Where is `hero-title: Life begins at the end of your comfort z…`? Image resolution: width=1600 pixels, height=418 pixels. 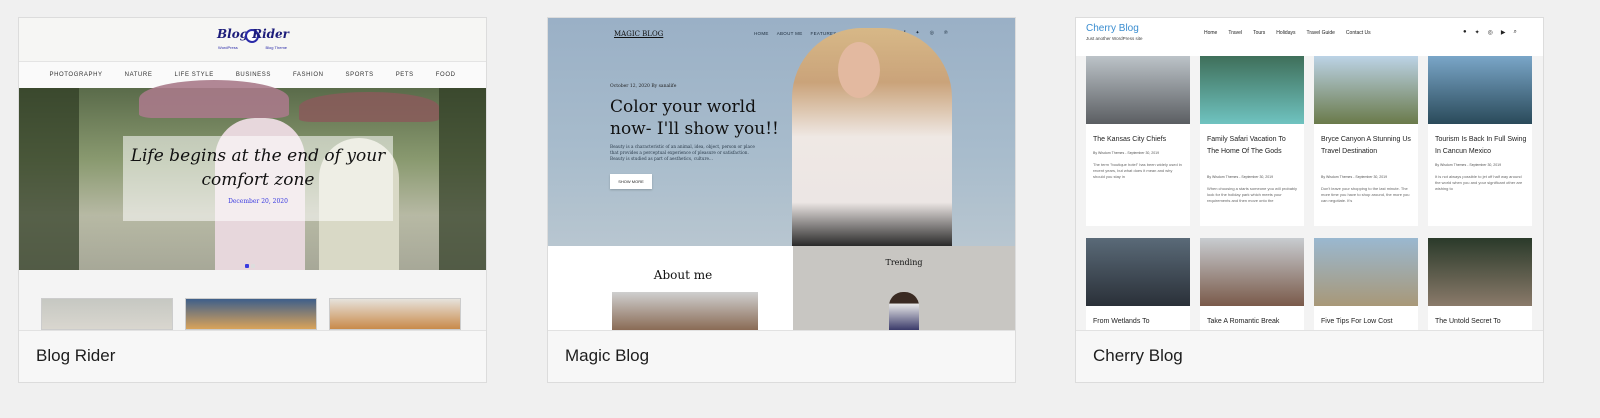 hero-title: Life begins at the end of your comfort z… is located at coordinates (258, 168).